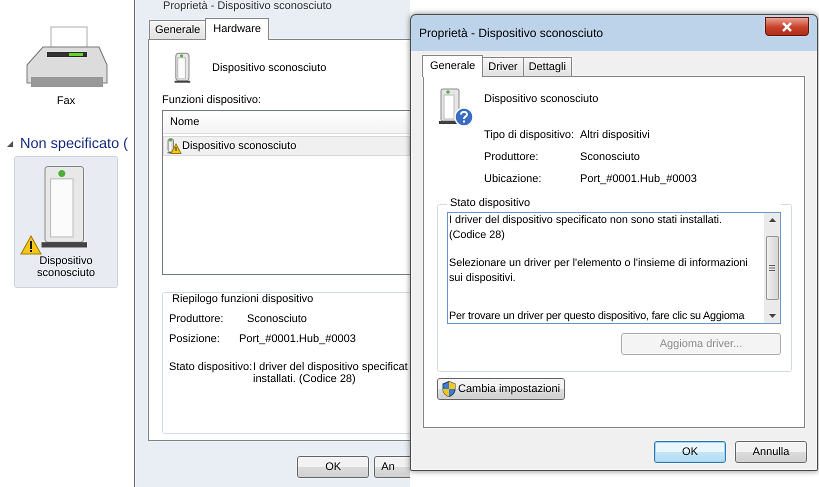 The width and height of the screenshot is (819, 487). Describe the element at coordinates (586, 228) in the screenshot. I see `status-paragraph: I driver del dispositivo specificato non sono stati installati. (Codice 28)` at that location.